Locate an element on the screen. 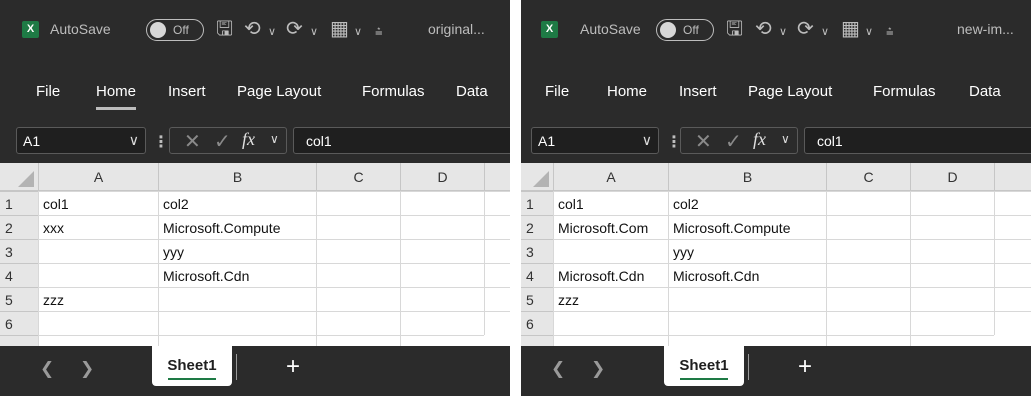 This screenshot has height=396, width=1031. cell-b6 is located at coordinates (237, 323).